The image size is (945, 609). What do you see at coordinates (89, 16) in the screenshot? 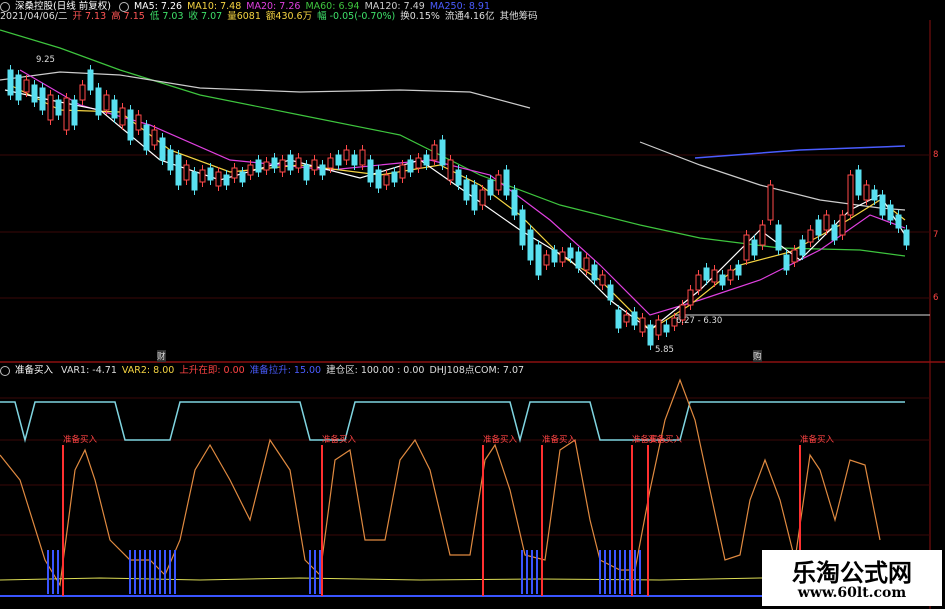
I see `quote-value: 开 7.13` at bounding box center [89, 16].